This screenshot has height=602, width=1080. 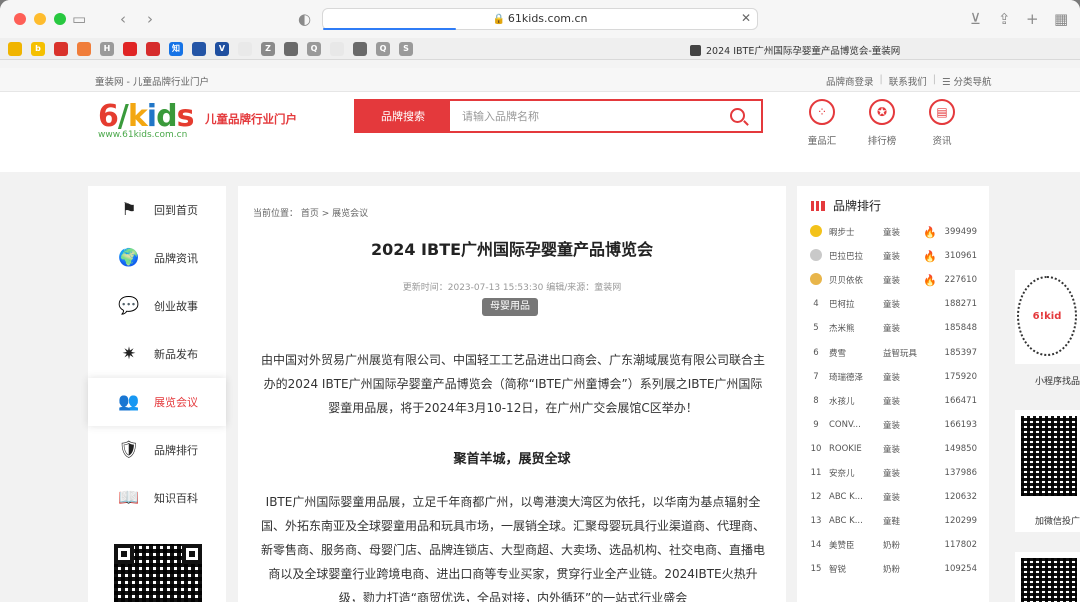 What do you see at coordinates (1047, 317) in the screenshot?
I see `mini-program-box: 6!kid` at bounding box center [1047, 317].